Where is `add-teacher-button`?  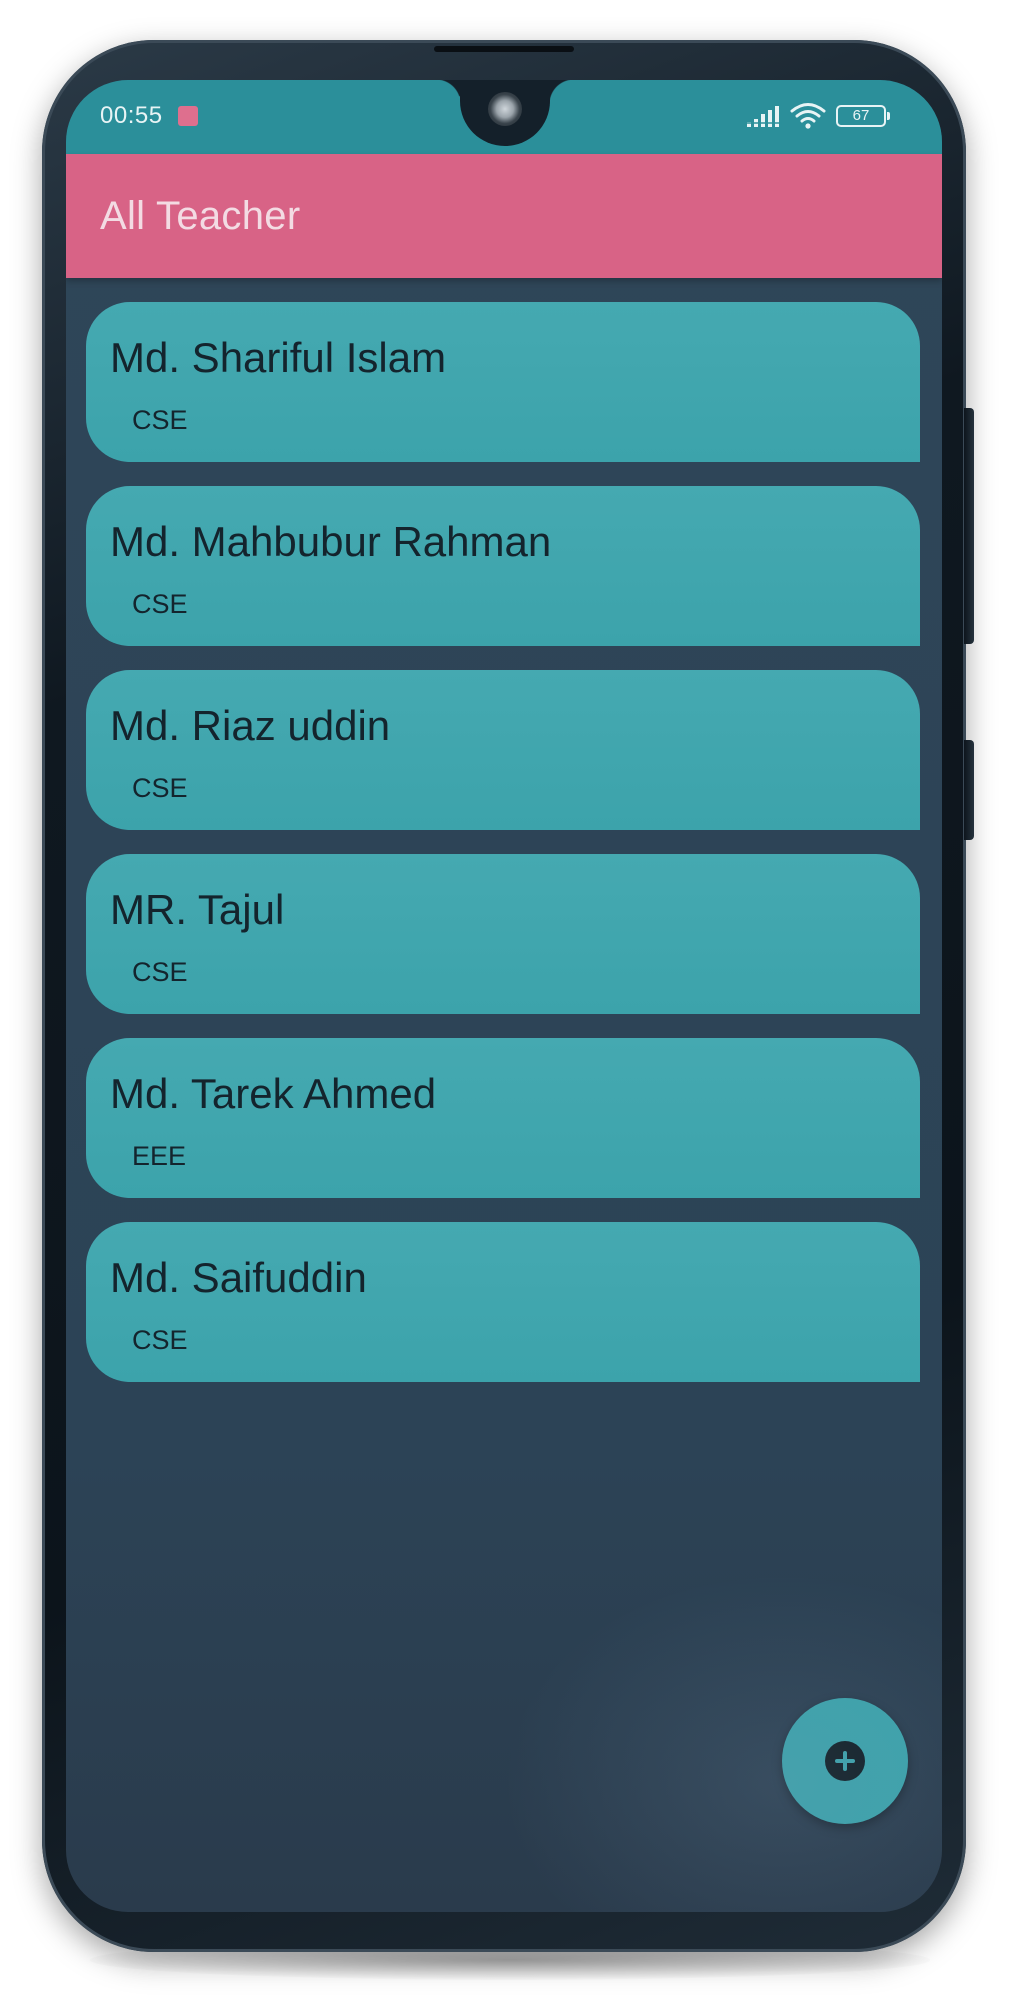 add-teacher-button is located at coordinates (845, 1761).